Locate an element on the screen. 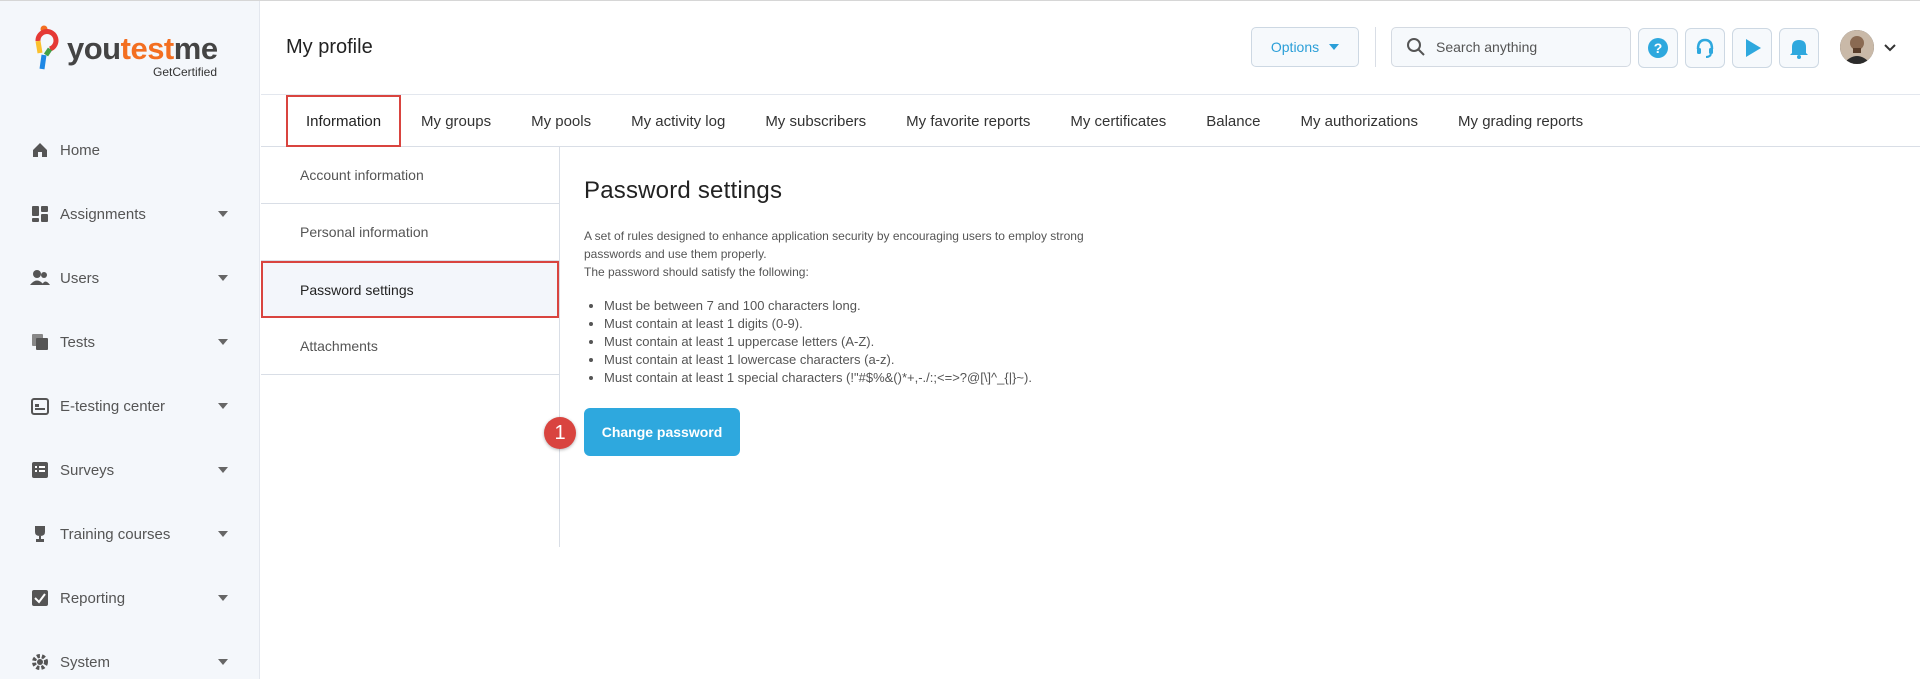 Image resolution: width=1920 pixels, height=679 pixels. header-divider is located at coordinates (1375, 47).